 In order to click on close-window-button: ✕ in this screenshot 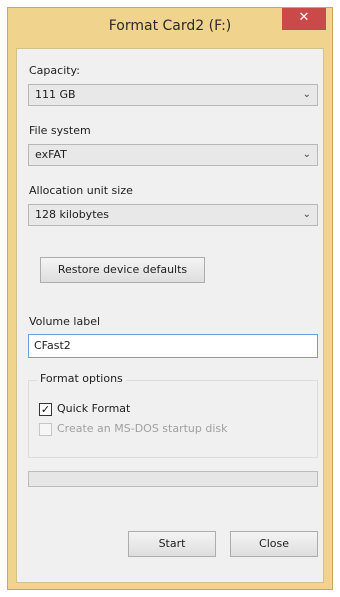, I will do `click(304, 19)`.